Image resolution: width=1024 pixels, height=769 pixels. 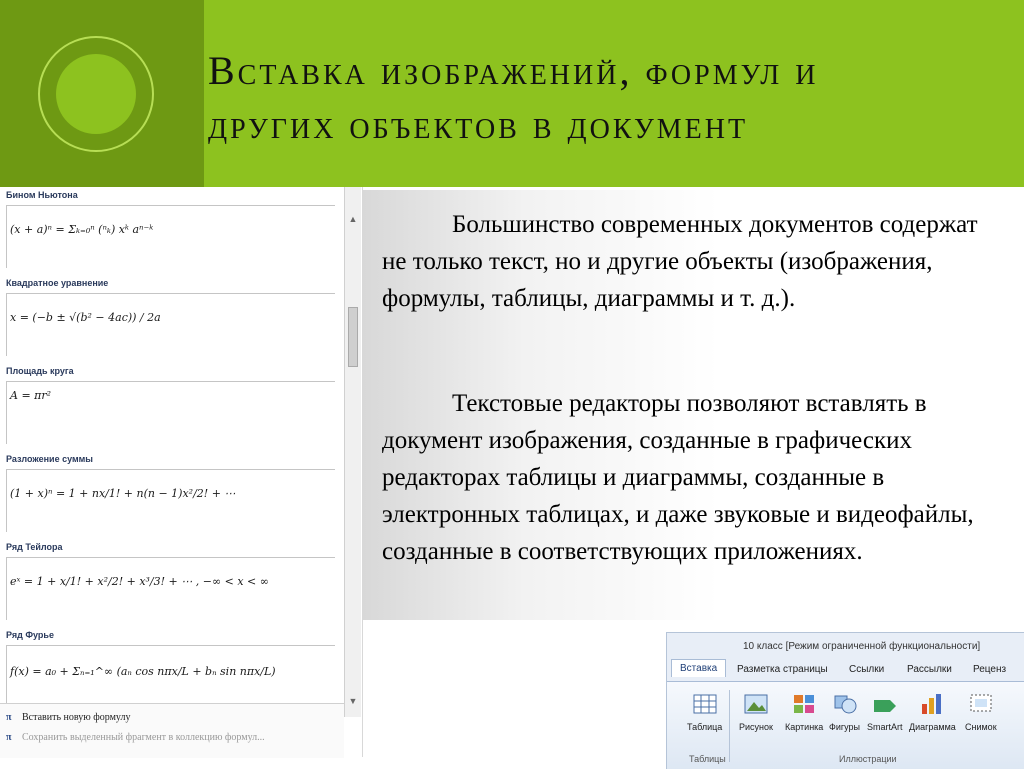 What do you see at coordinates (804, 727) in the screenshot?
I see `clipart-button-label: Картинка` at bounding box center [804, 727].